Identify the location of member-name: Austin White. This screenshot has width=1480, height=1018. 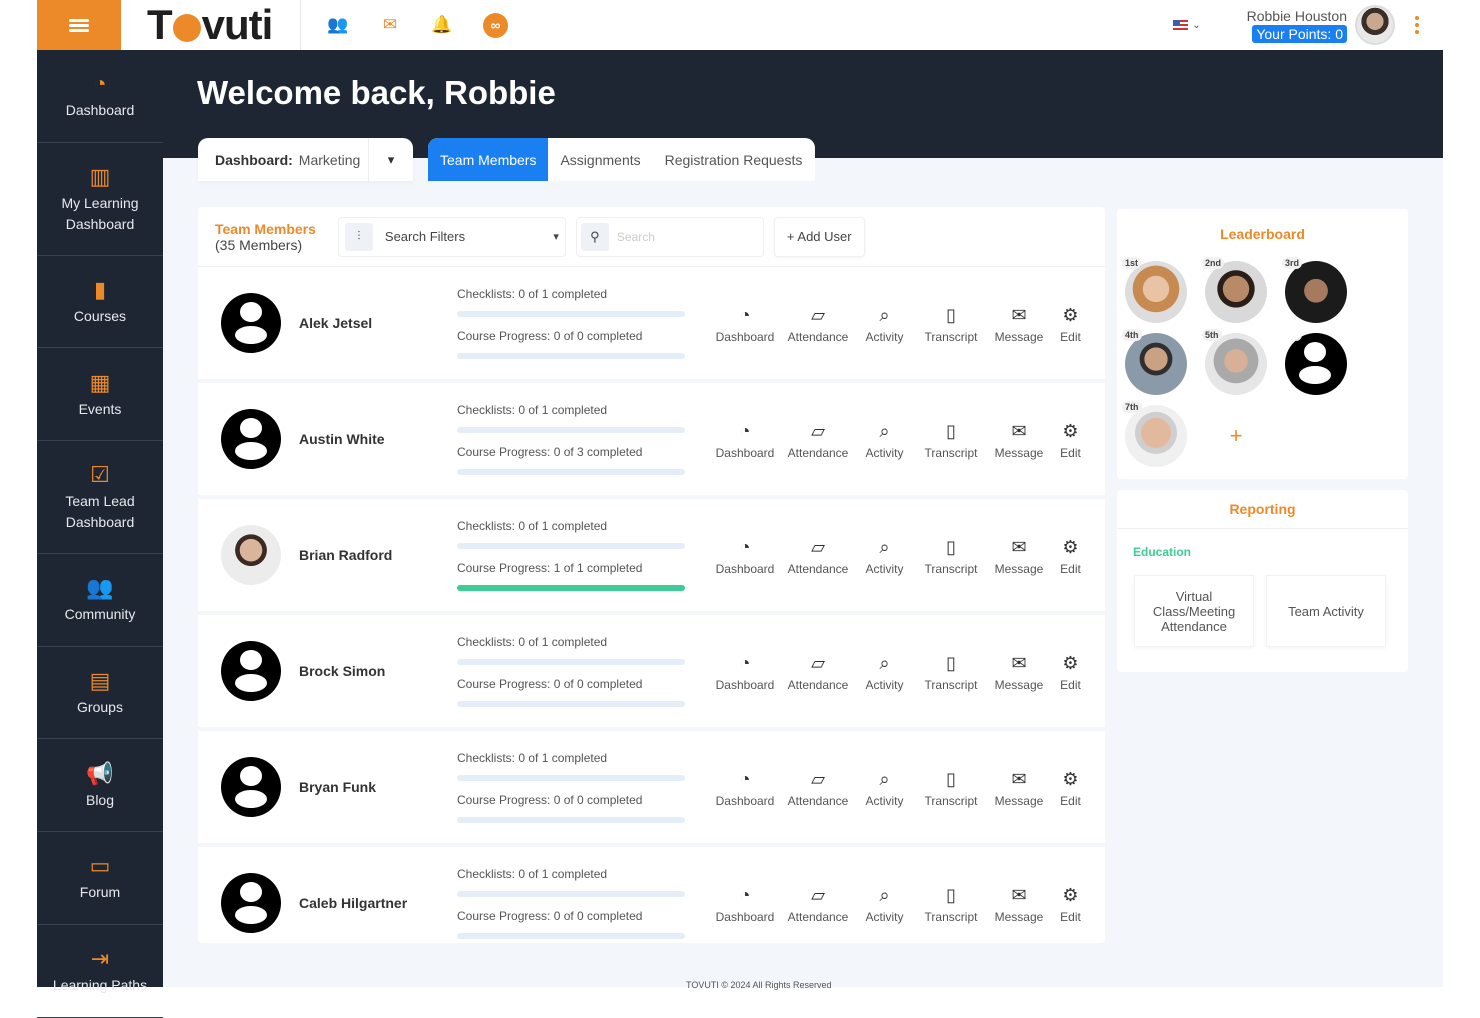
(369, 439).